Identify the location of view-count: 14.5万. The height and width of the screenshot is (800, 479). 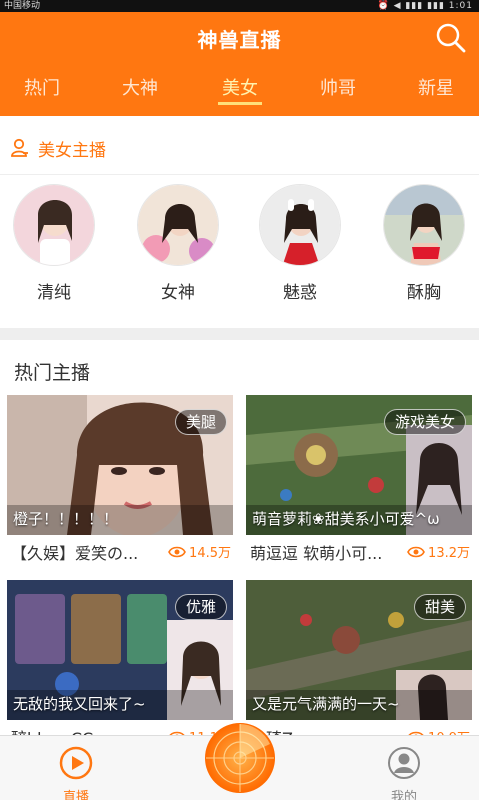
(199, 551).